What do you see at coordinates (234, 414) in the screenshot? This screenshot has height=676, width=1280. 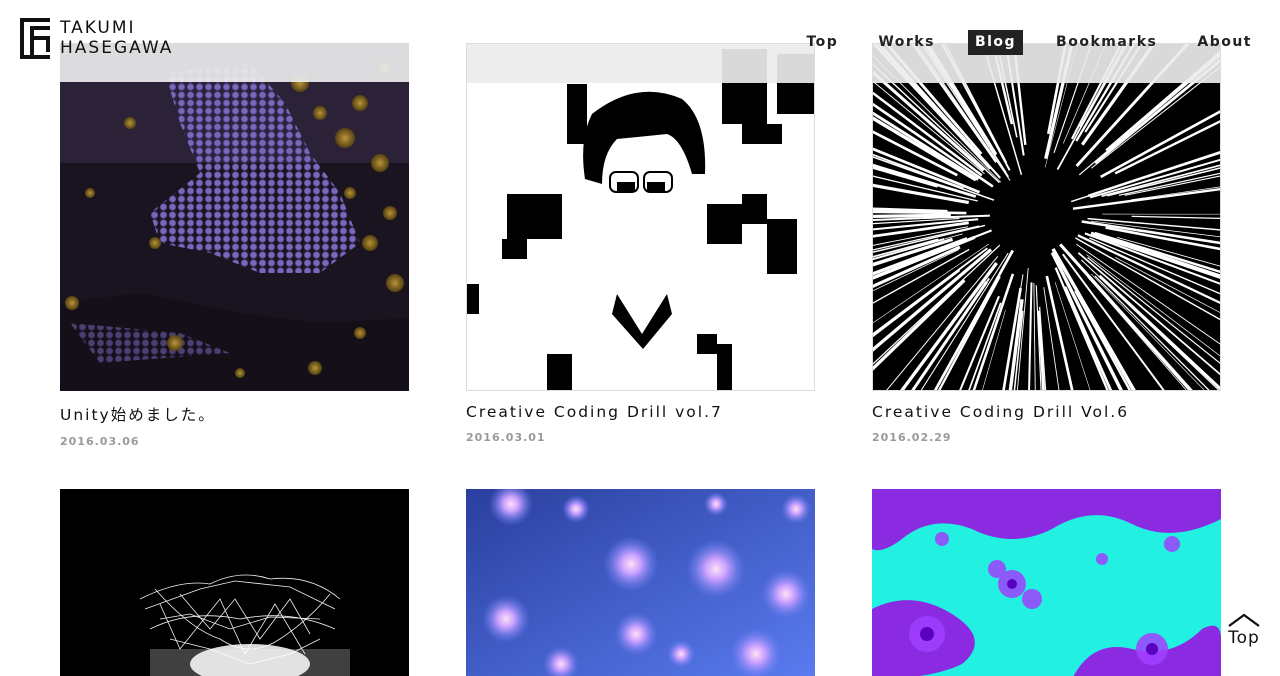 I see `post-title: Unity始めました。` at bounding box center [234, 414].